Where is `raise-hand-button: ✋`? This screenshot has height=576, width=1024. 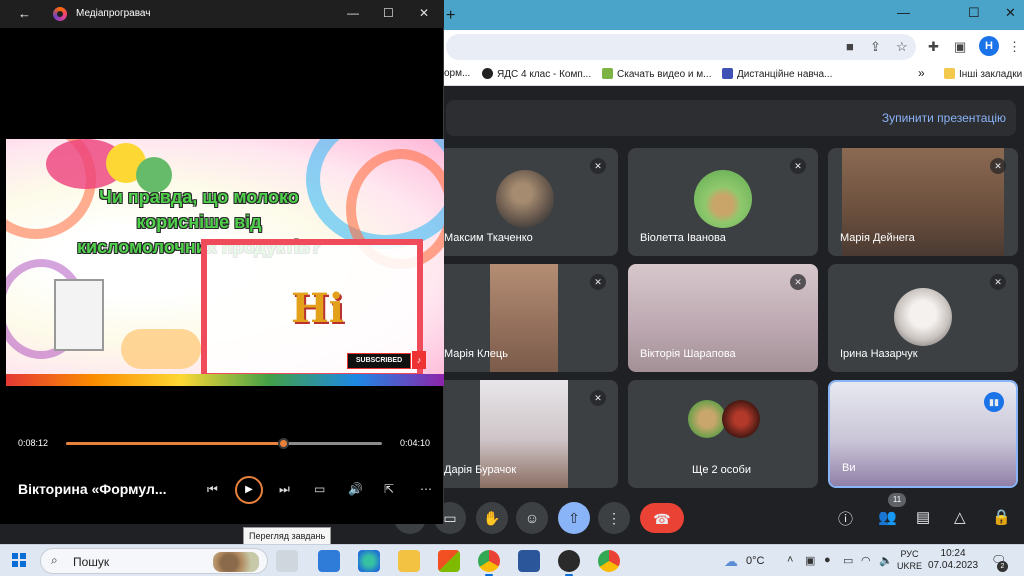
raise-hand-button: ✋ is located at coordinates (492, 518).